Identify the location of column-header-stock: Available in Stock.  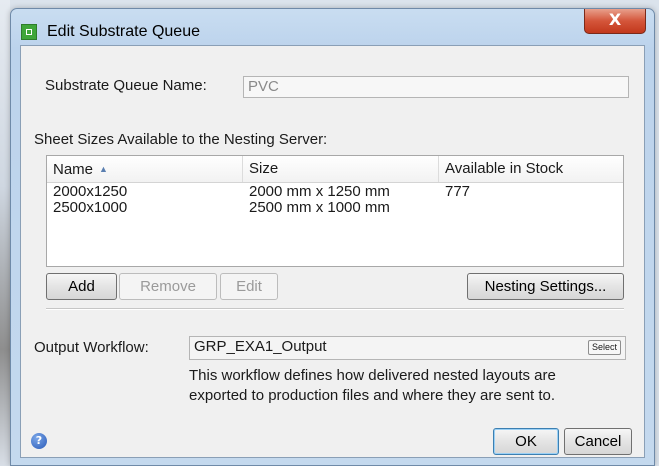
(532, 169).